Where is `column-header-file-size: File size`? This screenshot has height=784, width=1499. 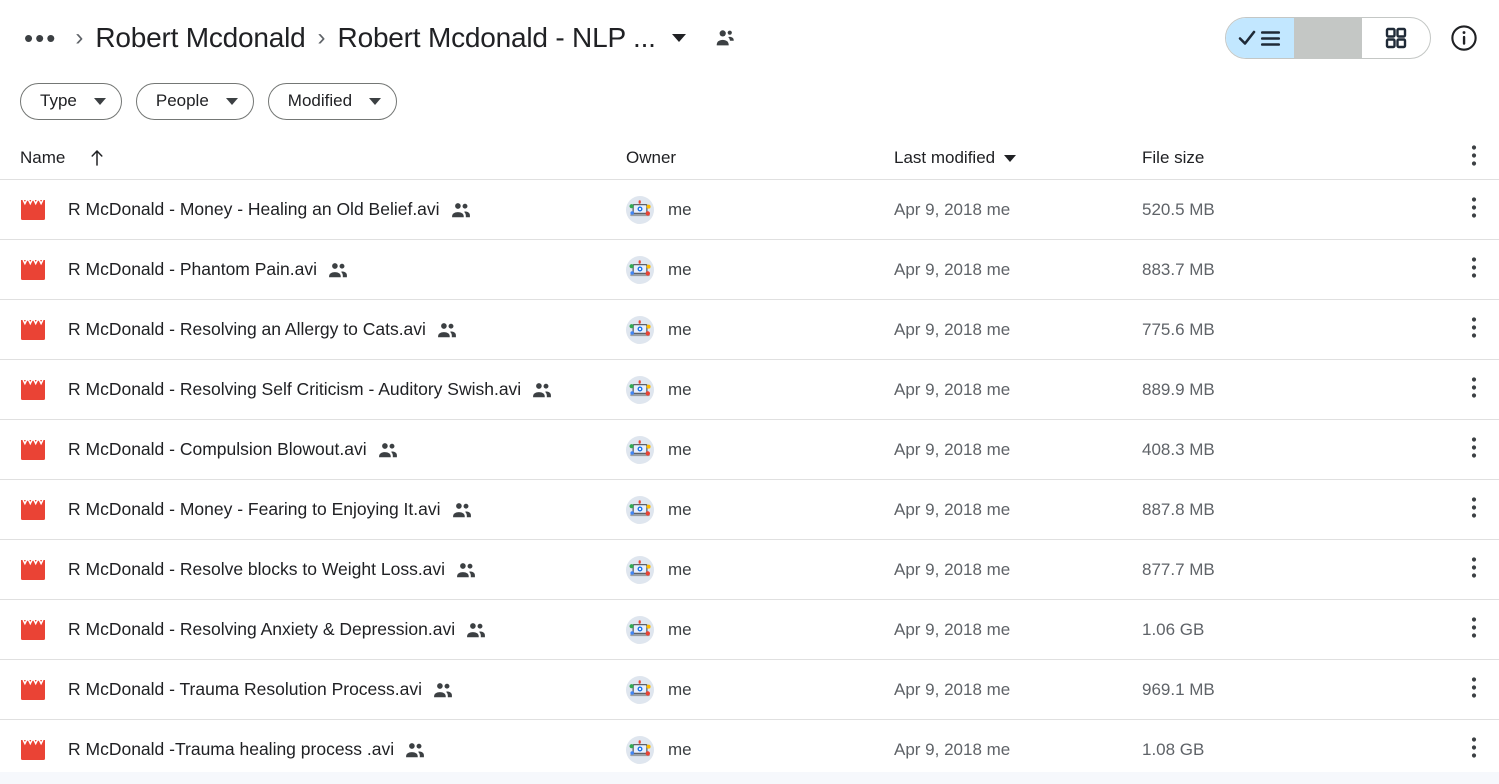 column-header-file-size: File size is located at coordinates (1320, 158).